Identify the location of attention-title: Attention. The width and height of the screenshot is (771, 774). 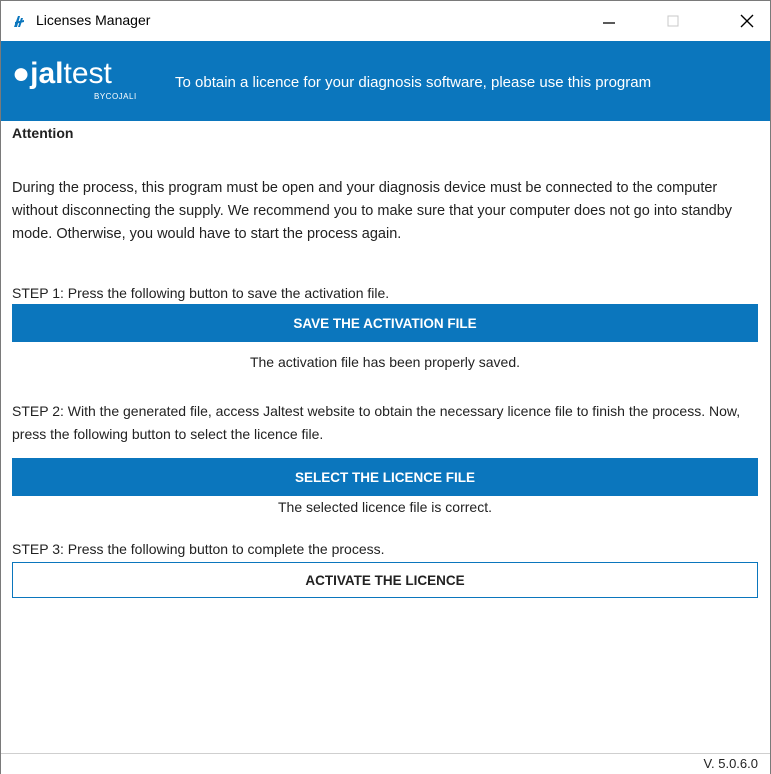
(43, 133).